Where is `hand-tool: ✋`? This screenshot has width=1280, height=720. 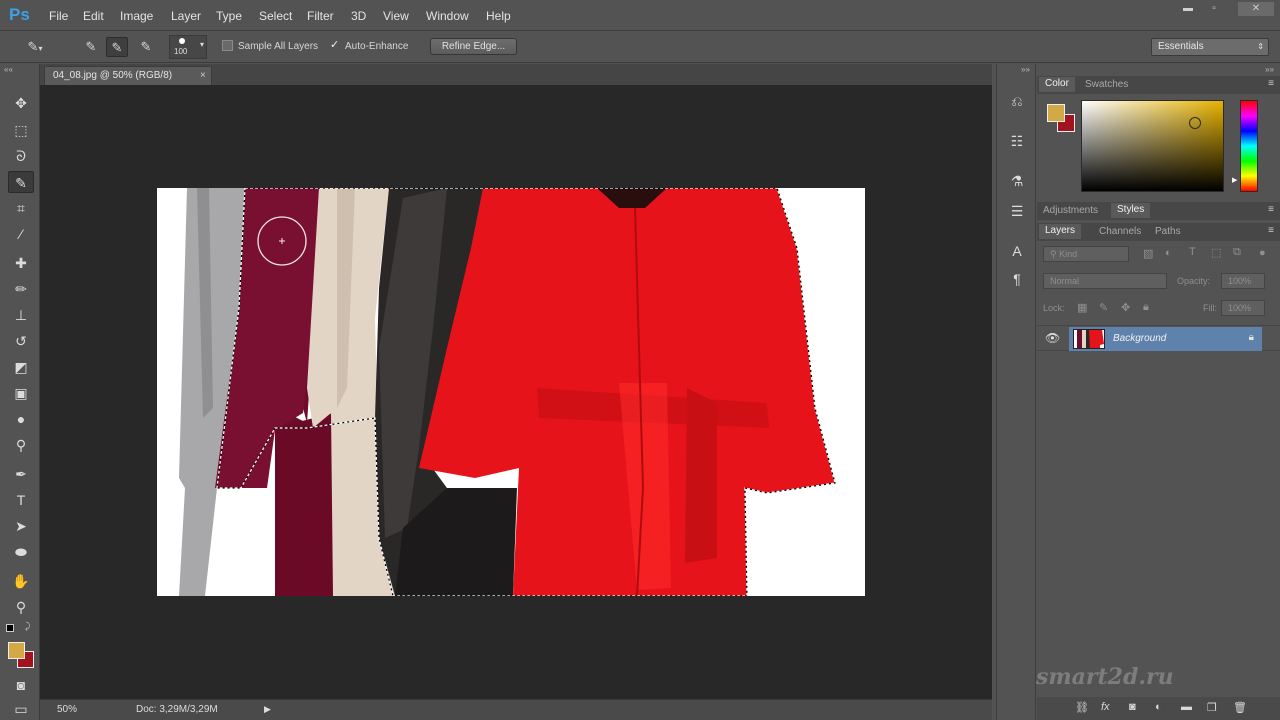
hand-tool: ✋ is located at coordinates (21, 581).